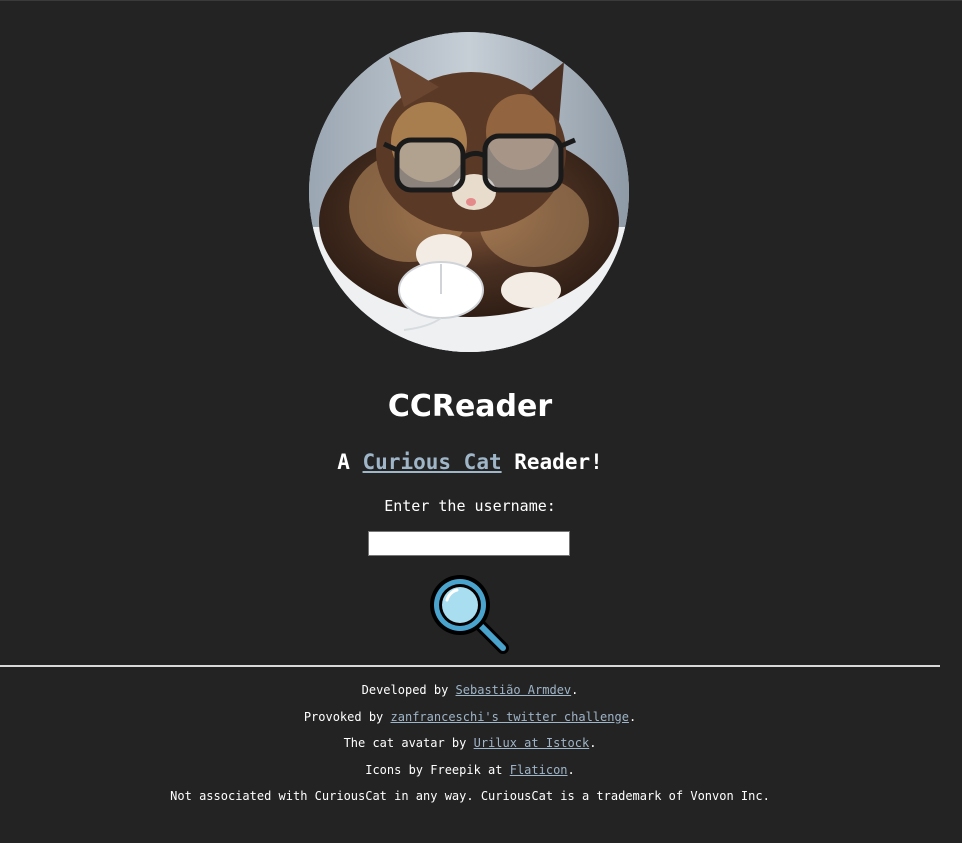 Image resolution: width=962 pixels, height=843 pixels. Describe the element at coordinates (539, 770) in the screenshot. I see `flaticon-link: Flaticon` at that location.